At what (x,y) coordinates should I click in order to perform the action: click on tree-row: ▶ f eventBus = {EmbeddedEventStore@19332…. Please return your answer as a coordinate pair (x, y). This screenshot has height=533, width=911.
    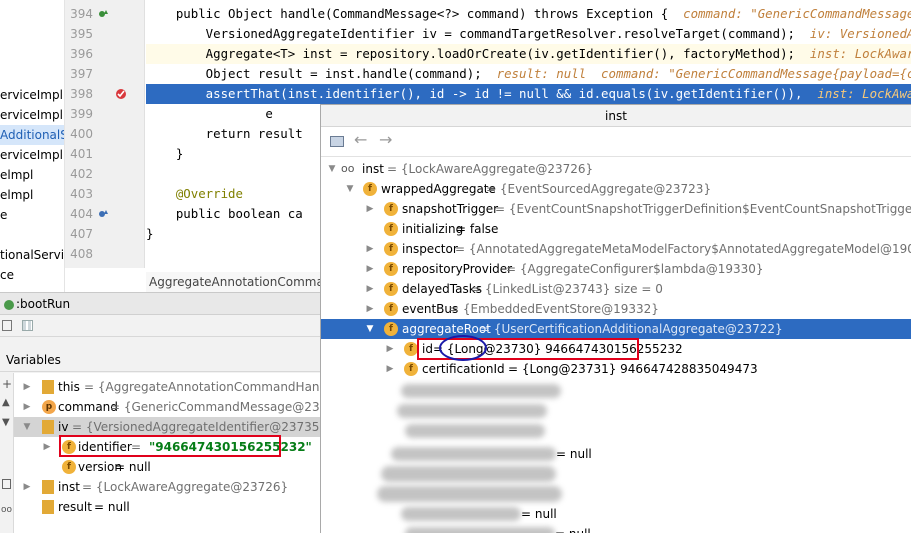
    Looking at the image, I should click on (616, 309).